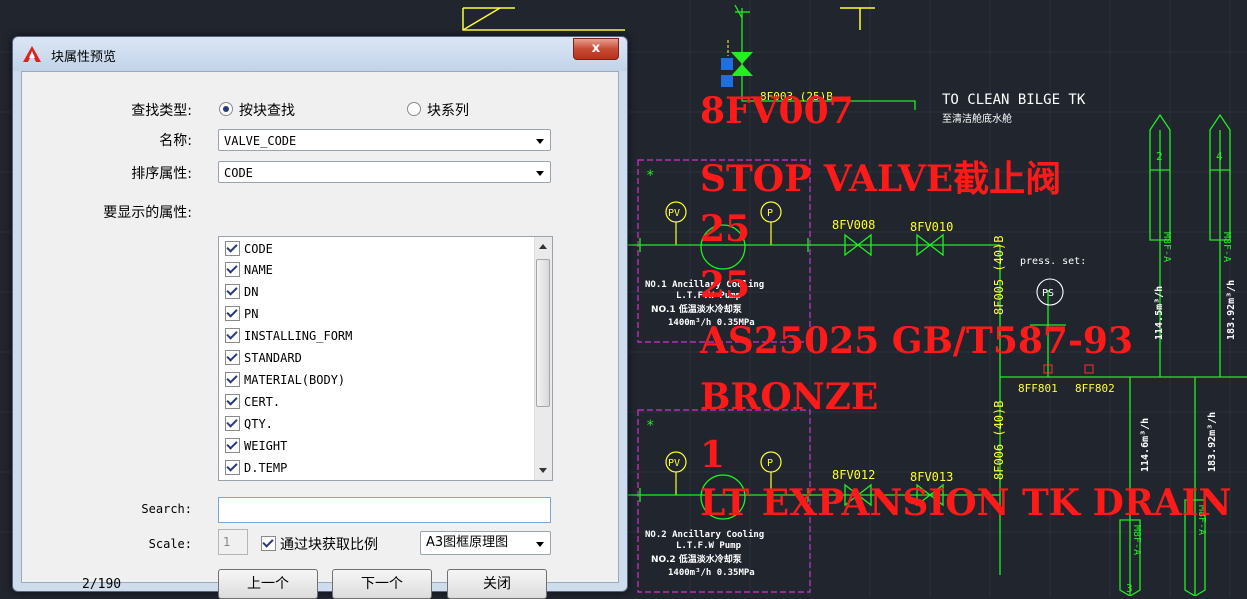 This screenshot has width=1247, height=599. What do you see at coordinates (147, 213) in the screenshot?
I see `attrs-label: 要显示的属性:` at bounding box center [147, 213].